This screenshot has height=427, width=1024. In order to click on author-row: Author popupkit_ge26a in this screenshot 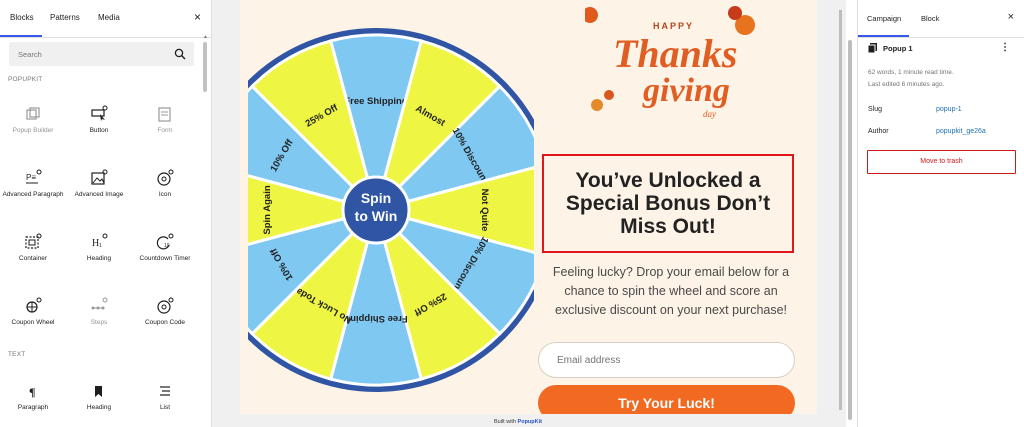, I will do `click(943, 131)`.